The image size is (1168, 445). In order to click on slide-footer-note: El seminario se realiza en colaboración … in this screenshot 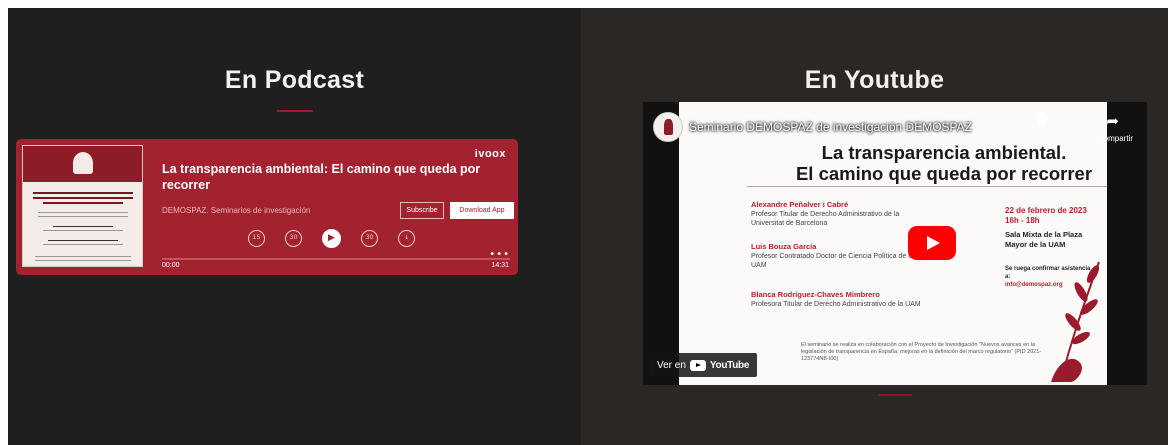, I will do `click(921, 352)`.